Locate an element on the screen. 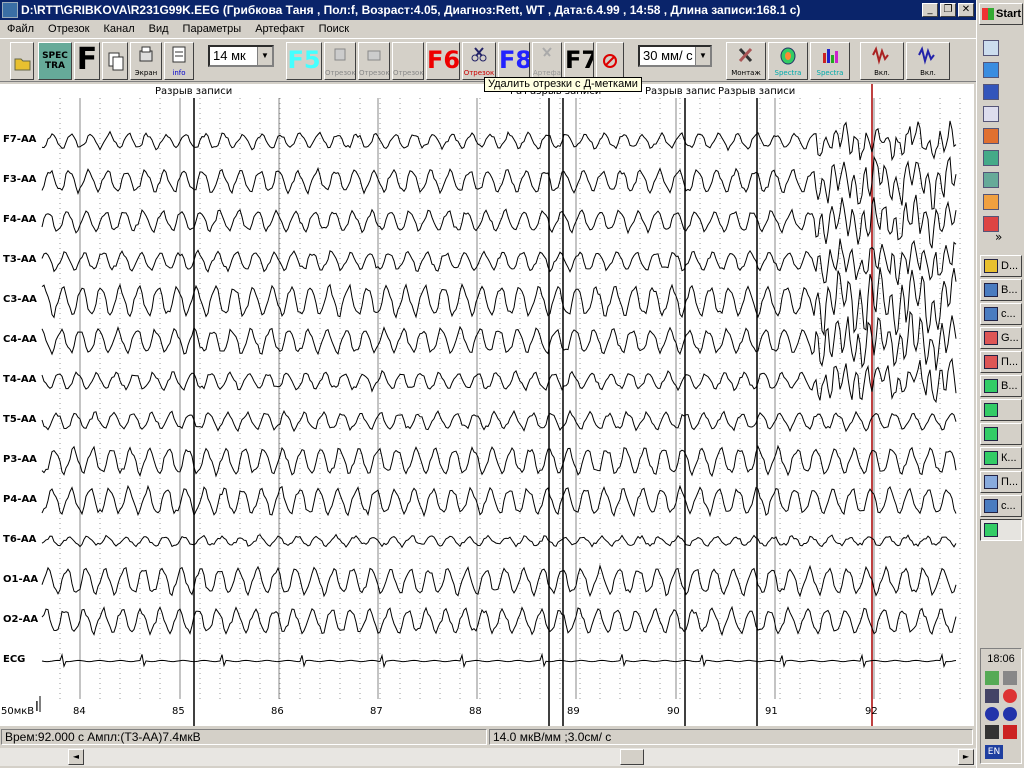 This screenshot has height=768, width=1024. menu-segment: Отрезок is located at coordinates (68, 29).